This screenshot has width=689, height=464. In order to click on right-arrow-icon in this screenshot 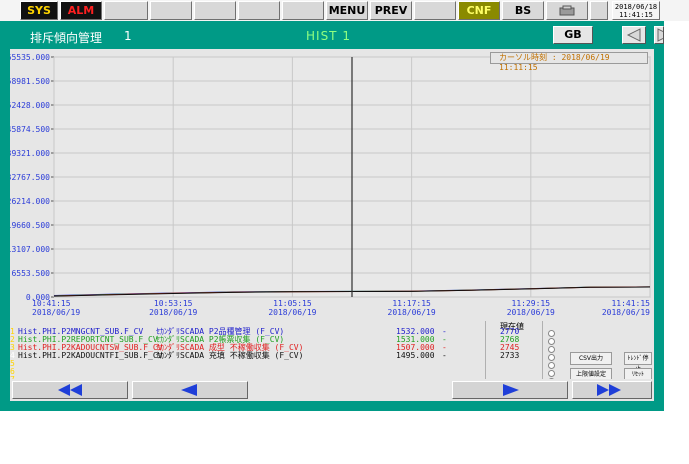, I will do `click(511, 390)`.